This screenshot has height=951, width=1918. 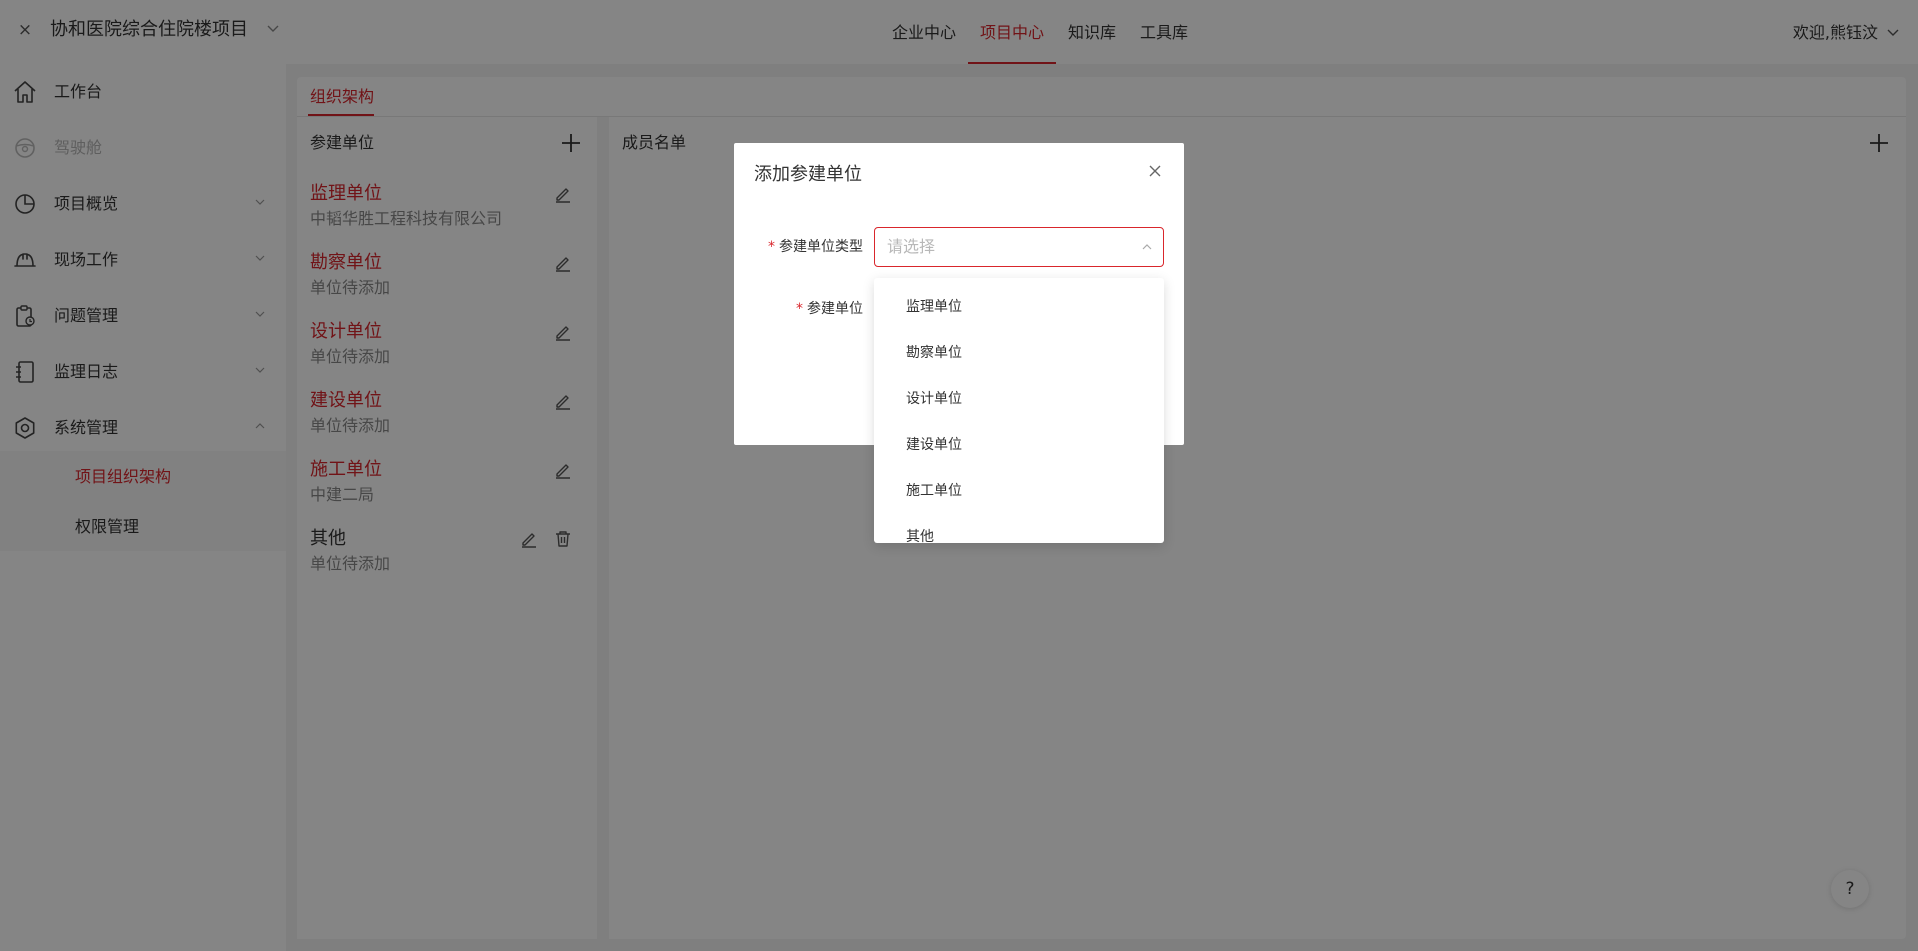 I want to click on close-icon, so click(x=1155, y=171).